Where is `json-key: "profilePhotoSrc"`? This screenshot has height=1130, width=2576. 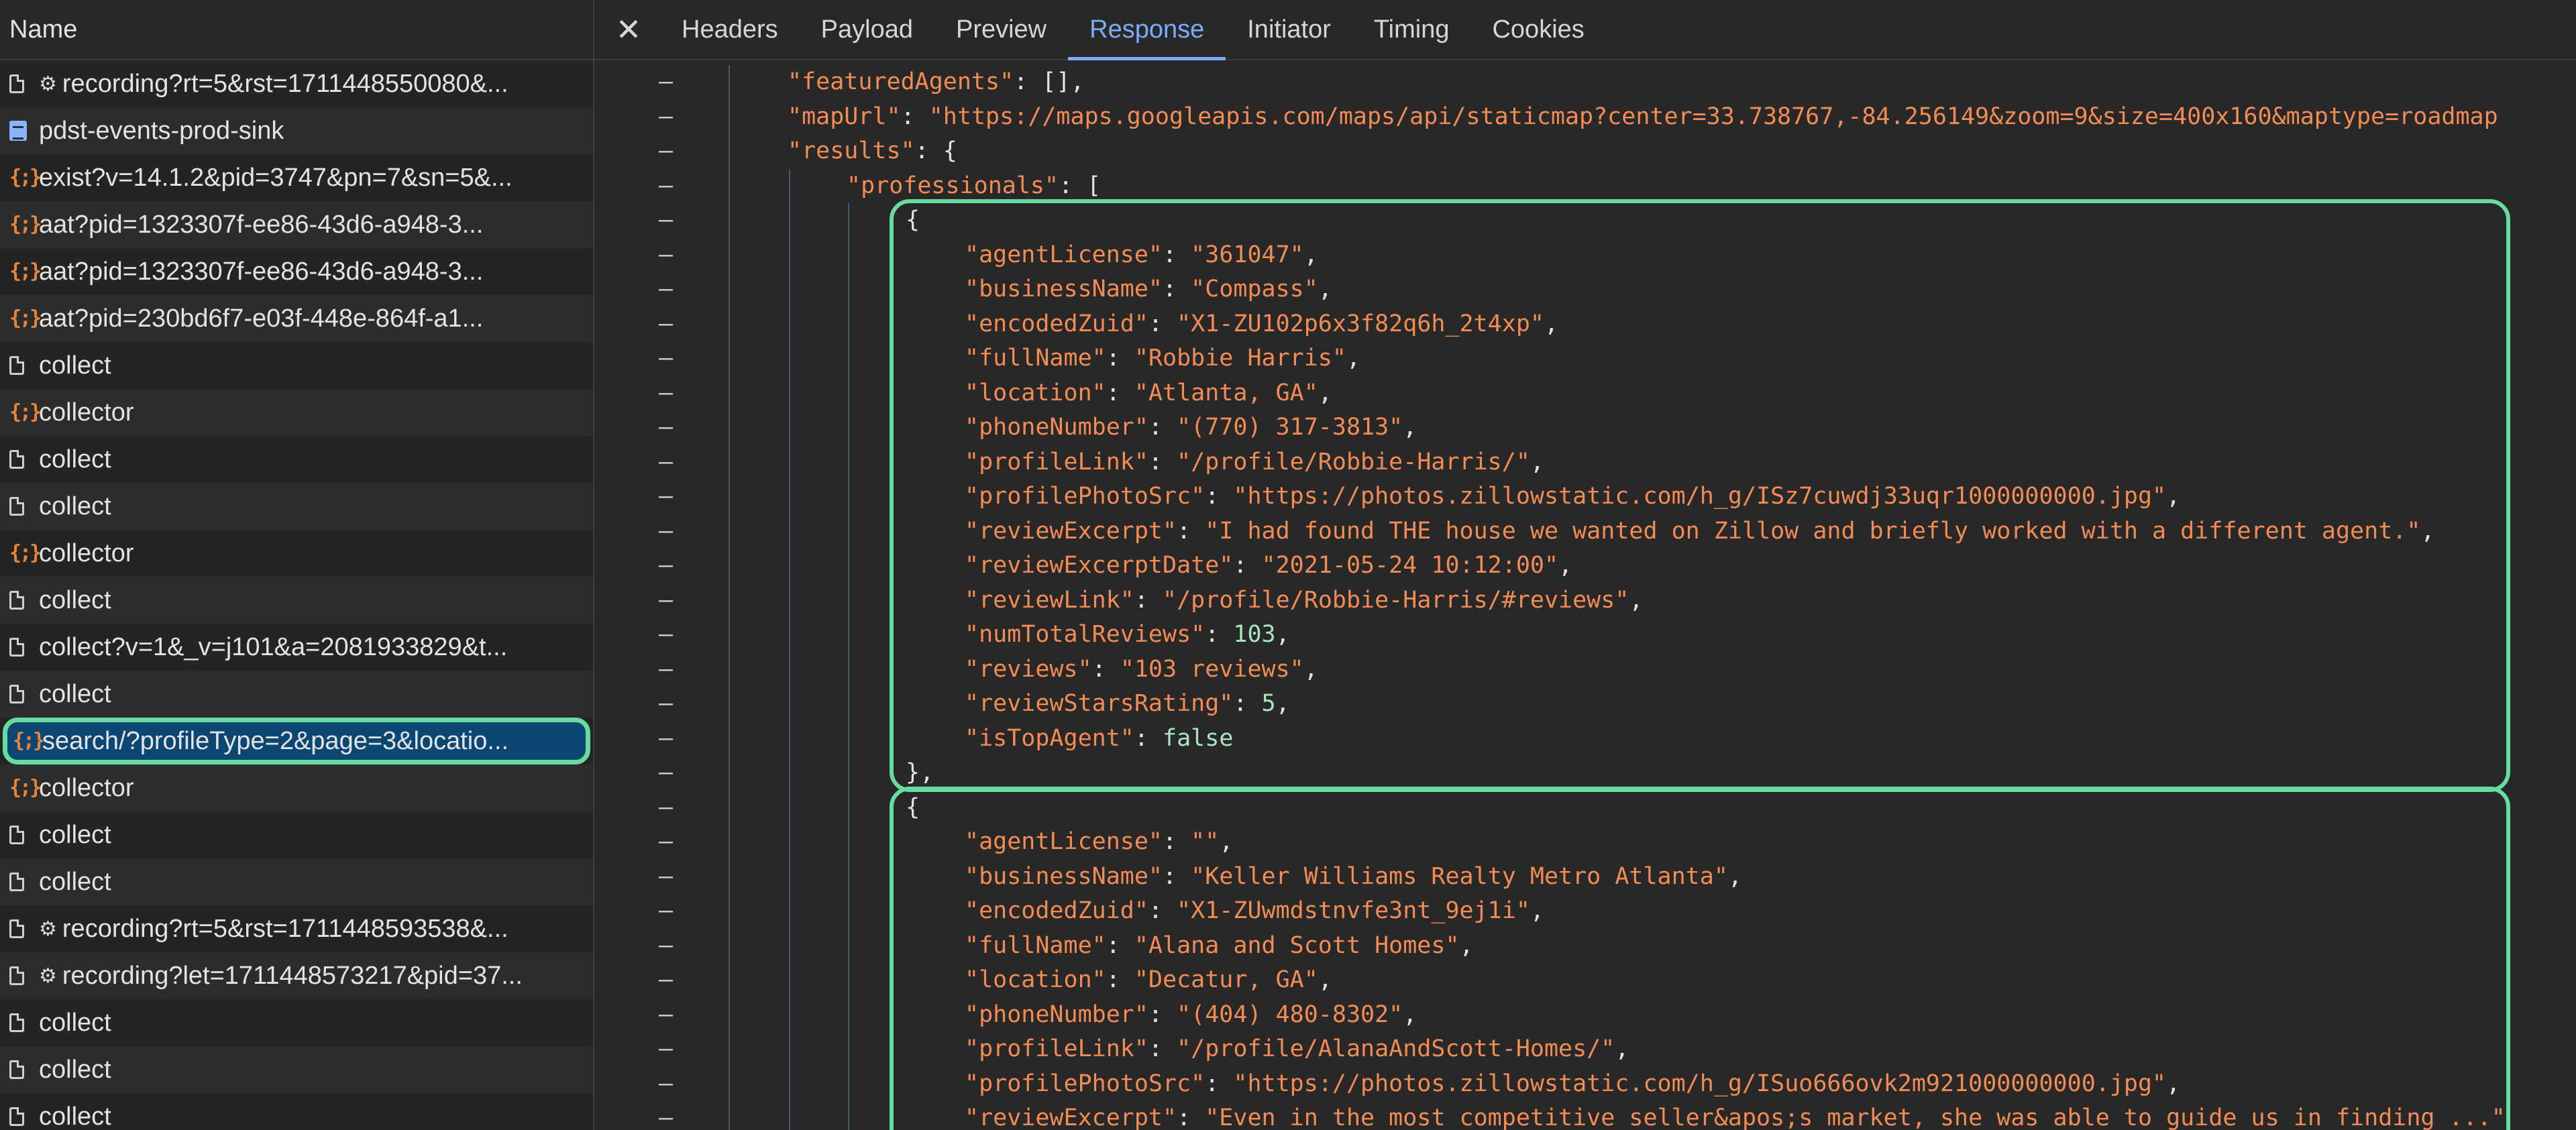 json-key: "profilePhotoSrc" is located at coordinates (1085, 1083).